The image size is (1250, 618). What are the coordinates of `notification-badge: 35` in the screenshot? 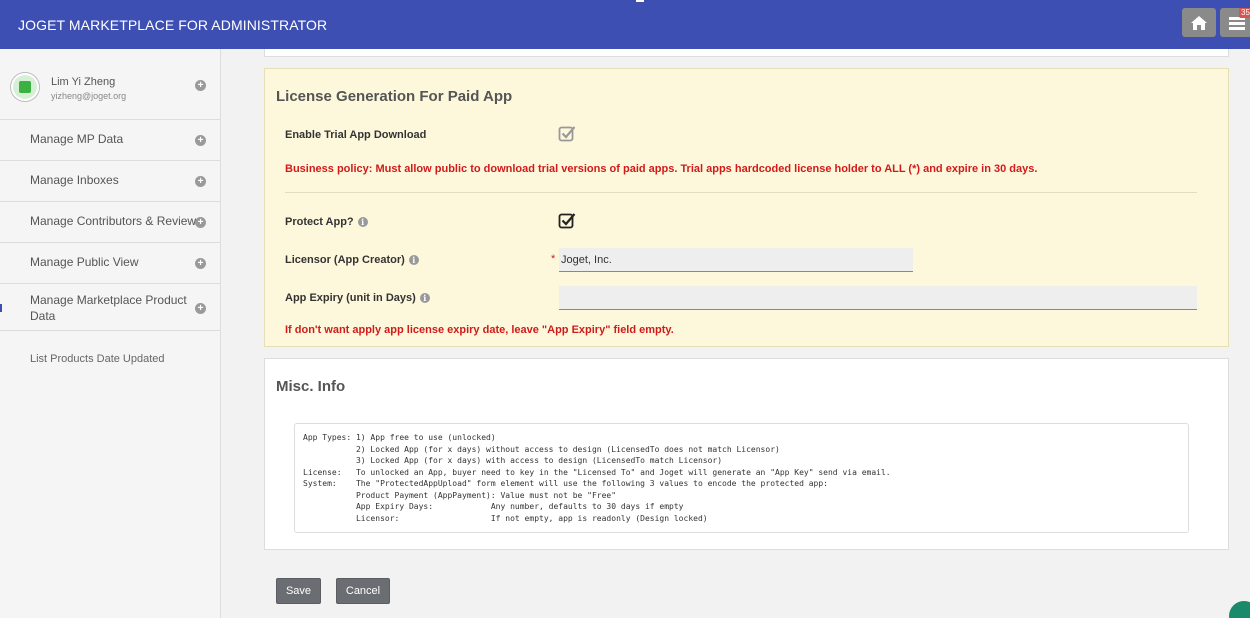 It's located at (1244, 13).